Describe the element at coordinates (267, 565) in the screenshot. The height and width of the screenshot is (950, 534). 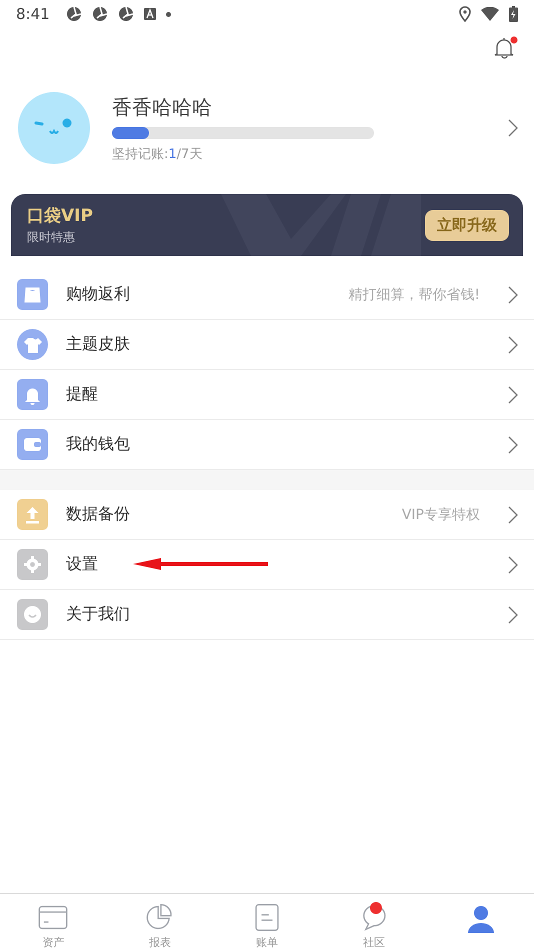
I see `menu-item: 设置` at that location.